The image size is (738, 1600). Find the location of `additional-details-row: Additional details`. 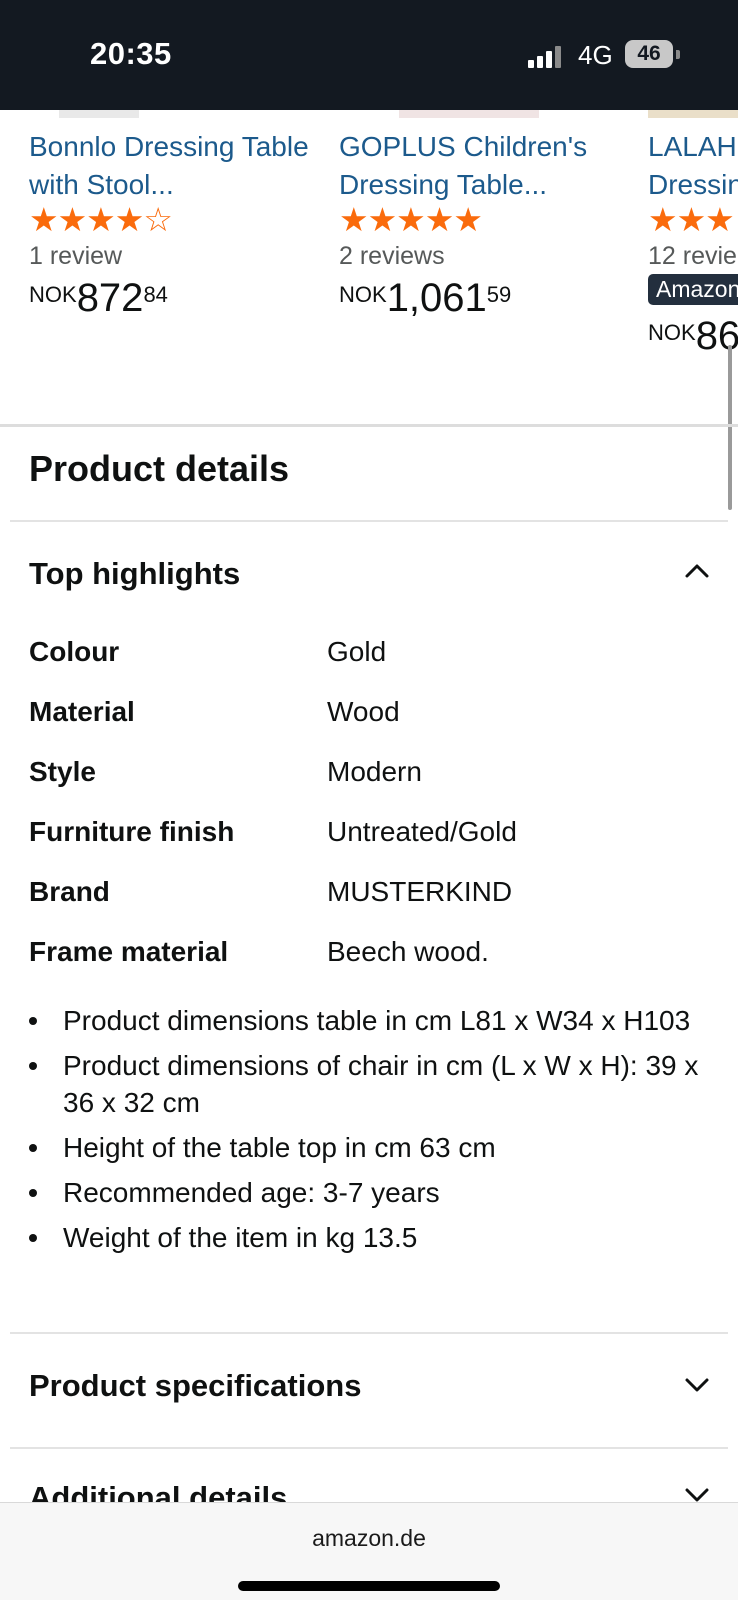

additional-details-row: Additional details is located at coordinates (369, 1466).